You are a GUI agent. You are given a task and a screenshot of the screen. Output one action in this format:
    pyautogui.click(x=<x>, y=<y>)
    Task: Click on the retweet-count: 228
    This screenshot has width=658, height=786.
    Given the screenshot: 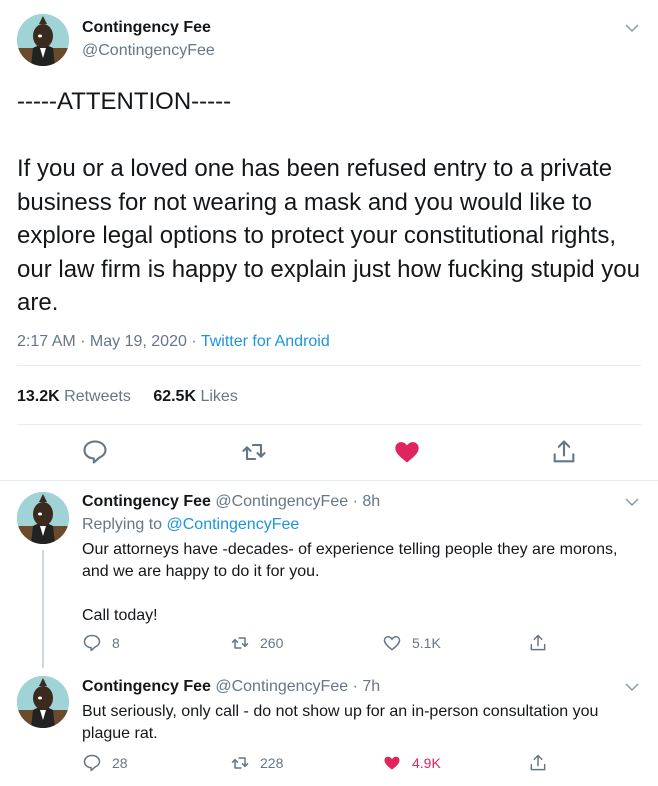 What is the action you would take?
    pyautogui.click(x=272, y=763)
    